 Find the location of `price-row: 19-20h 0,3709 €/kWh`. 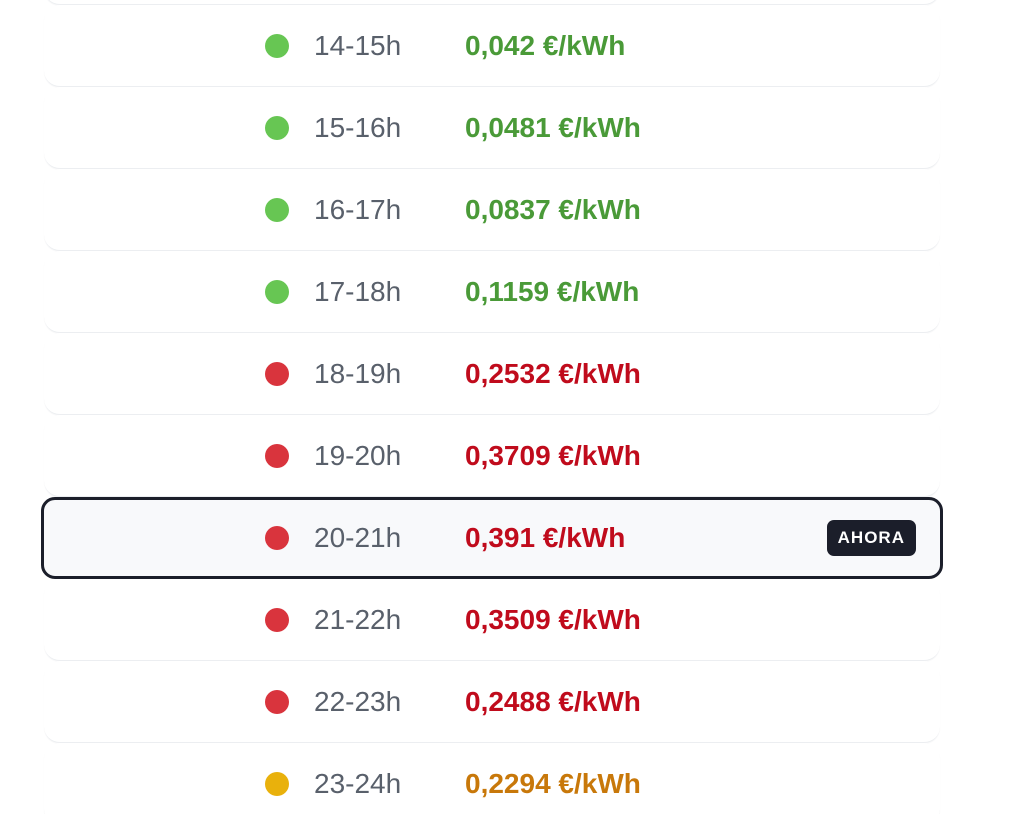

price-row: 19-20h 0,3709 €/kWh is located at coordinates (492, 456).